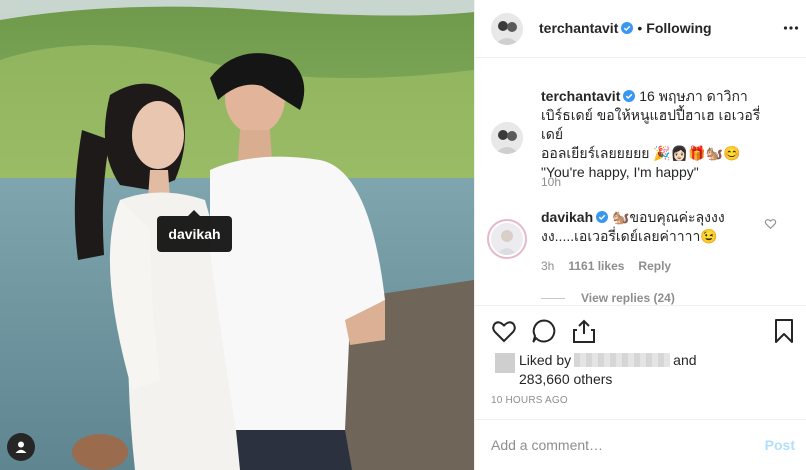  I want to click on post-header: terchantavit • Following, so click(640, 29).